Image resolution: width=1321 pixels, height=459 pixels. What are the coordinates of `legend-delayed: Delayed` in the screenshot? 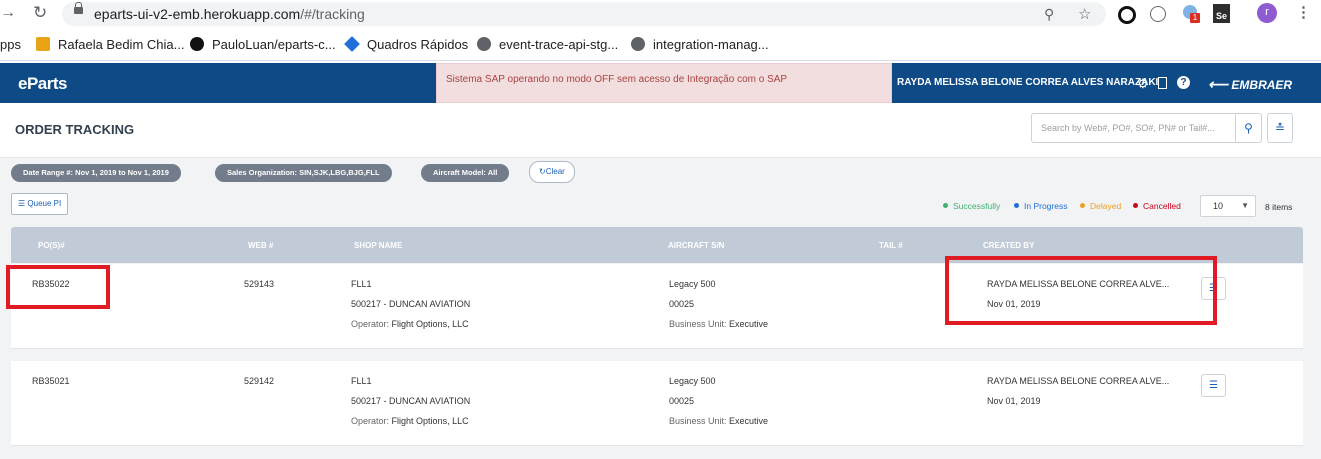 It's located at (1100, 206).